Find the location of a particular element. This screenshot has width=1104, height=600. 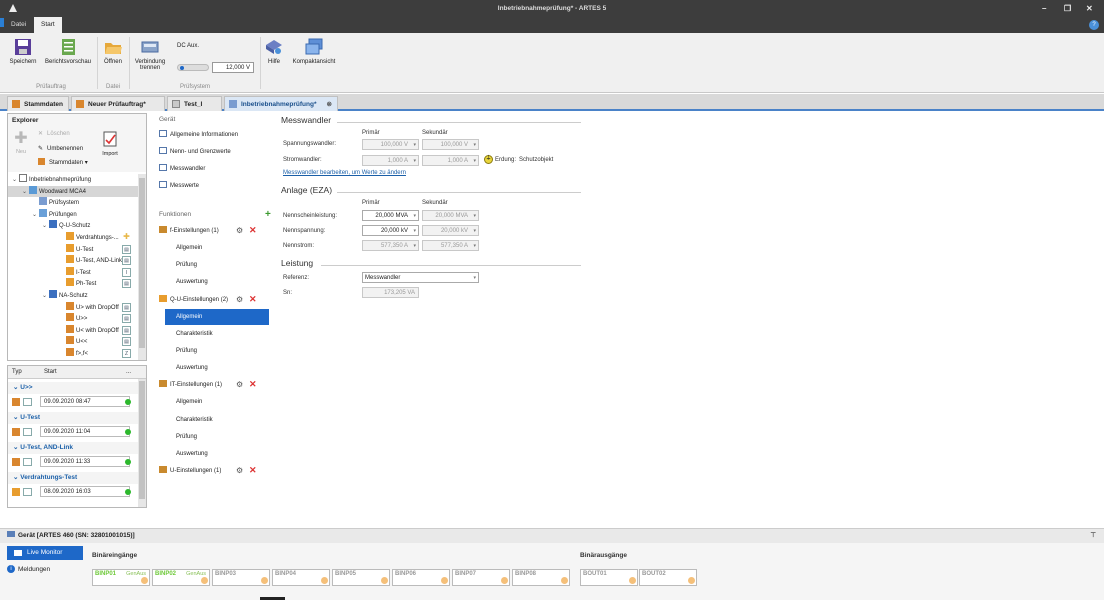

rename-button: ✎ Umbenennen is located at coordinates (60, 148).